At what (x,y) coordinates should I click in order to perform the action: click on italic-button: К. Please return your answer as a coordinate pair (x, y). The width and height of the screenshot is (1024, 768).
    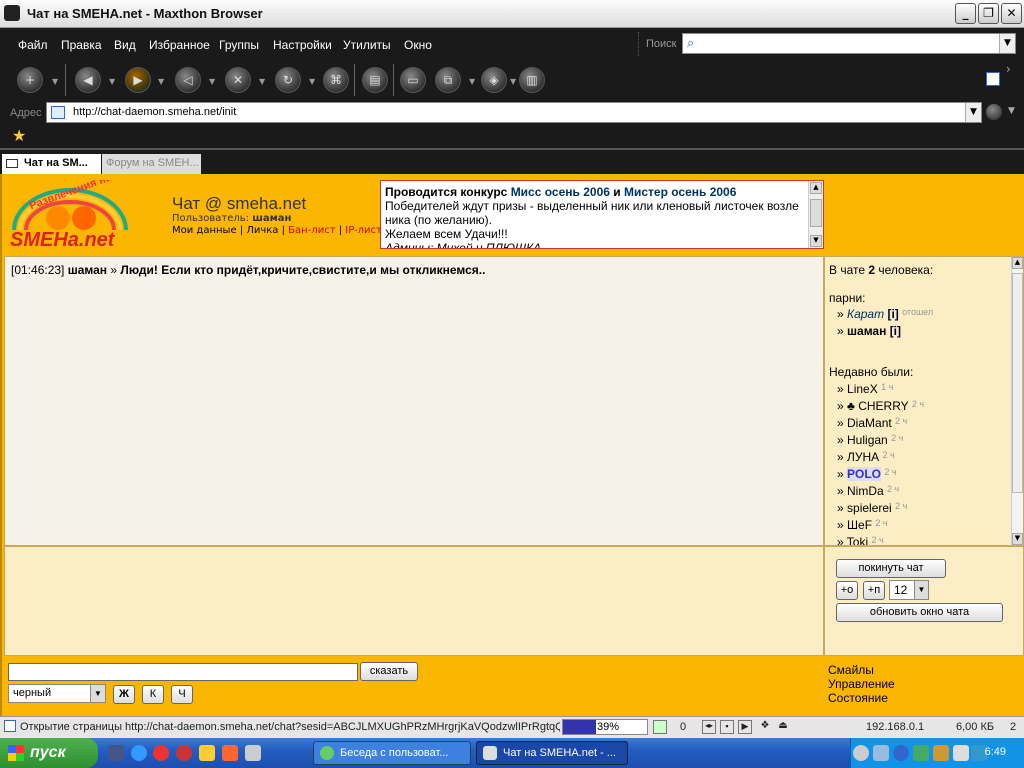
    Looking at the image, I should click on (153, 694).